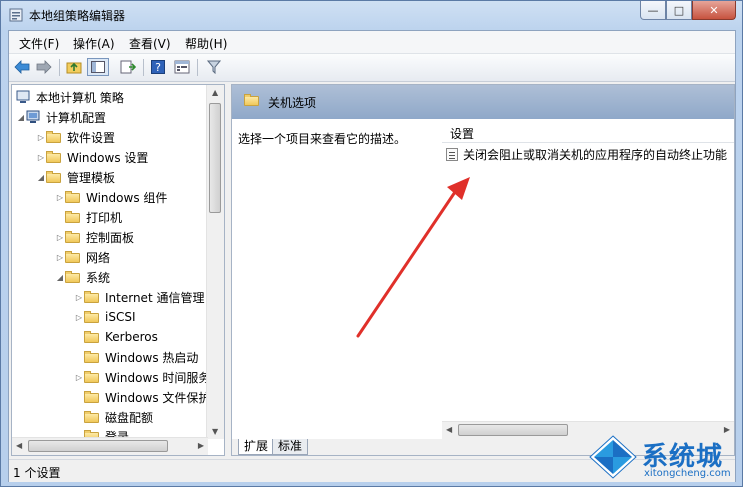  What do you see at coordinates (158, 377) in the screenshot?
I see `tree-item-label: Windows 时间服务` at bounding box center [158, 377].